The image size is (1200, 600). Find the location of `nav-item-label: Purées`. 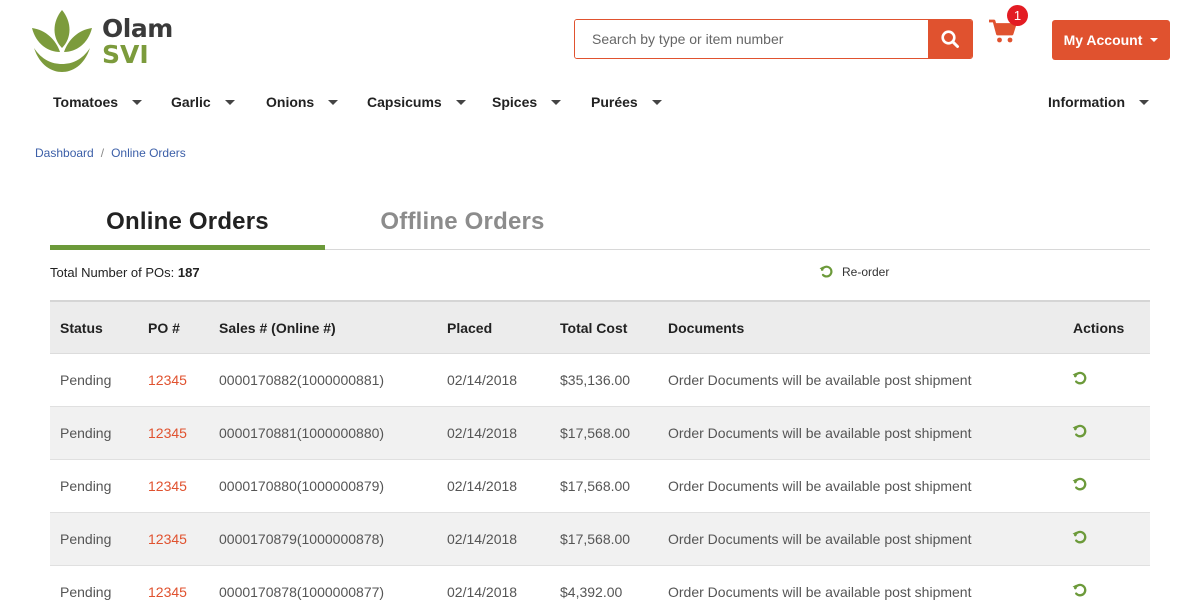

nav-item-label: Purées is located at coordinates (614, 102).